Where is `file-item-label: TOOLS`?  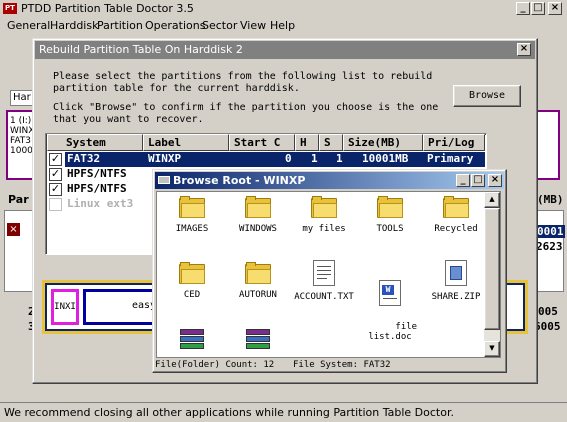 file-item-label: TOOLS is located at coordinates (390, 229).